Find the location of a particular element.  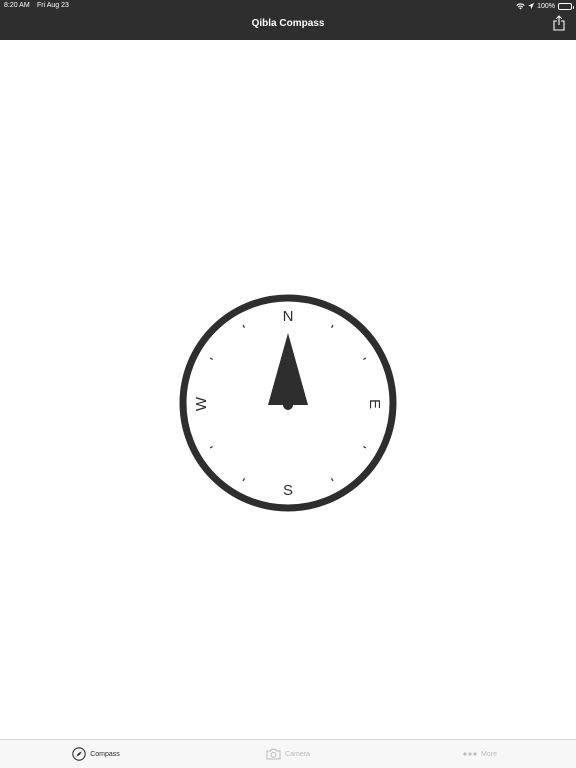

location-arrow-icon is located at coordinates (531, 6).